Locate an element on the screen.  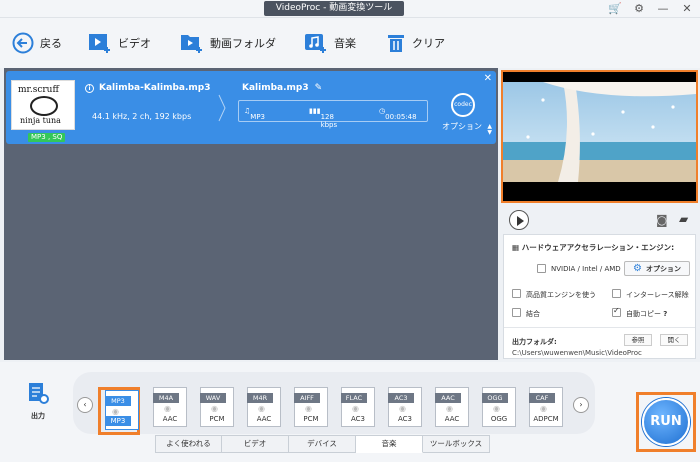
output-path: C:\Users\wuwenwen\Music\VideoProc is located at coordinates (577, 353).